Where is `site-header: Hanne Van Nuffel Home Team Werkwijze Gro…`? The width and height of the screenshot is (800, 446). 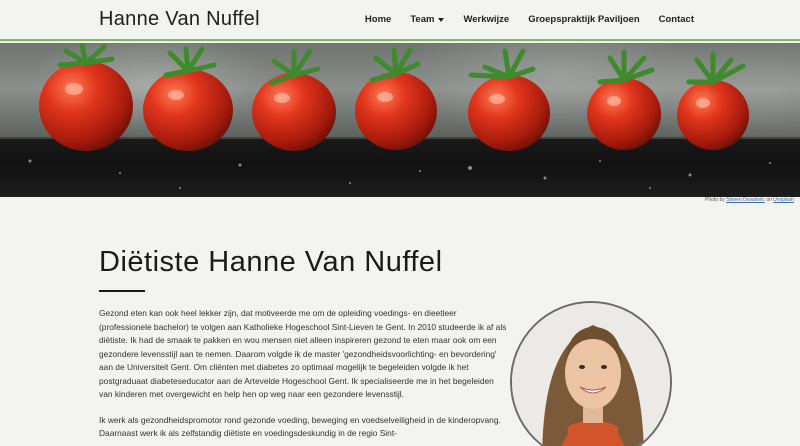 site-header: Hanne Van Nuffel Home Team Werkwijze Gro… is located at coordinates (400, 20).